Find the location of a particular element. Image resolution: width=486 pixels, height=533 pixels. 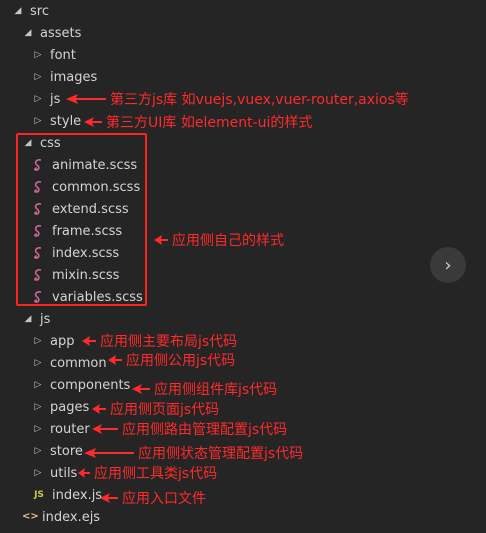

annotation-components: 应用侧组件库js代码 is located at coordinates (203, 389).